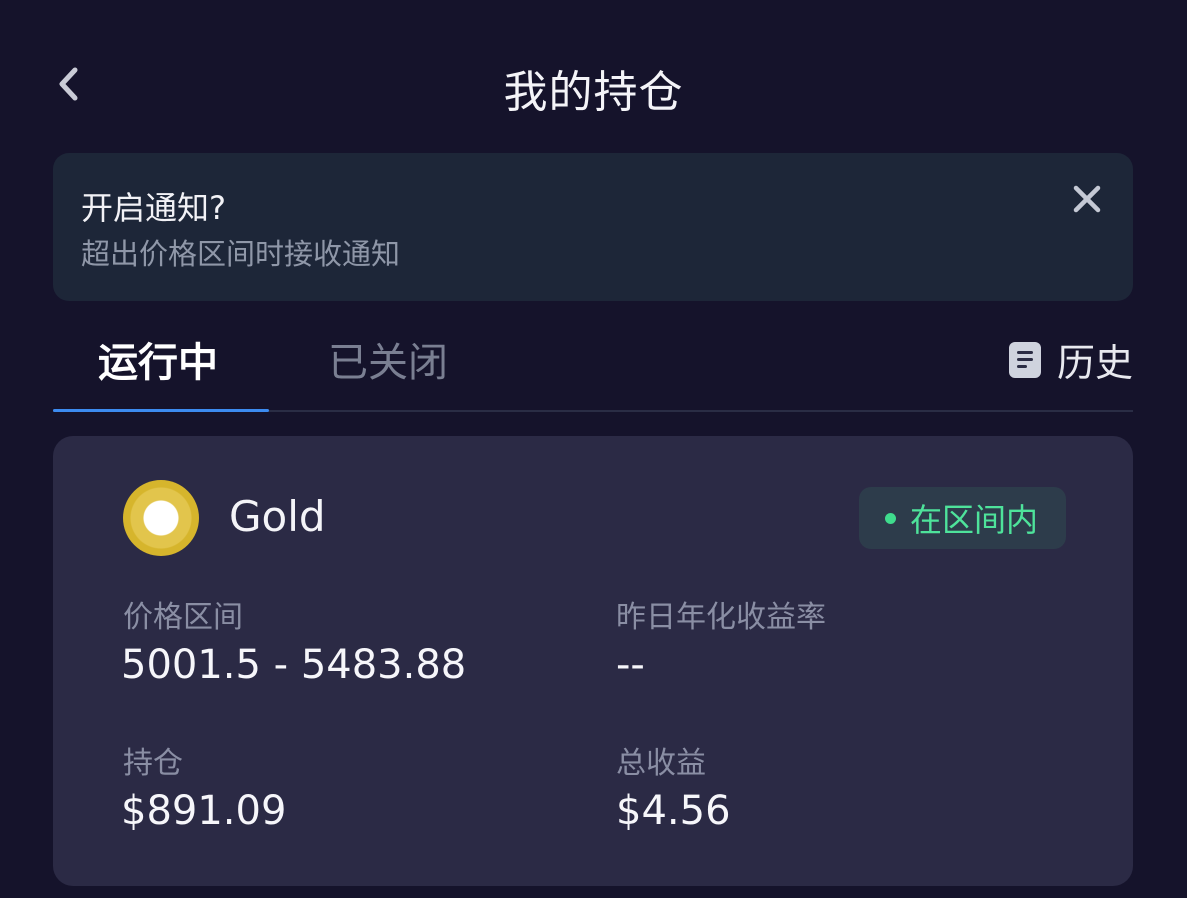  I want to click on active-tab-indicator, so click(161, 410).